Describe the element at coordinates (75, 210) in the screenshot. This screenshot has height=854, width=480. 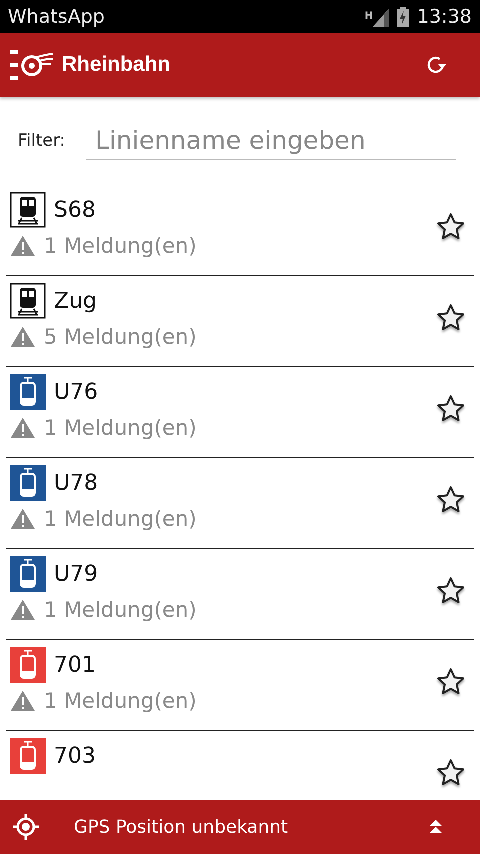
I see `line-name: S68` at that location.